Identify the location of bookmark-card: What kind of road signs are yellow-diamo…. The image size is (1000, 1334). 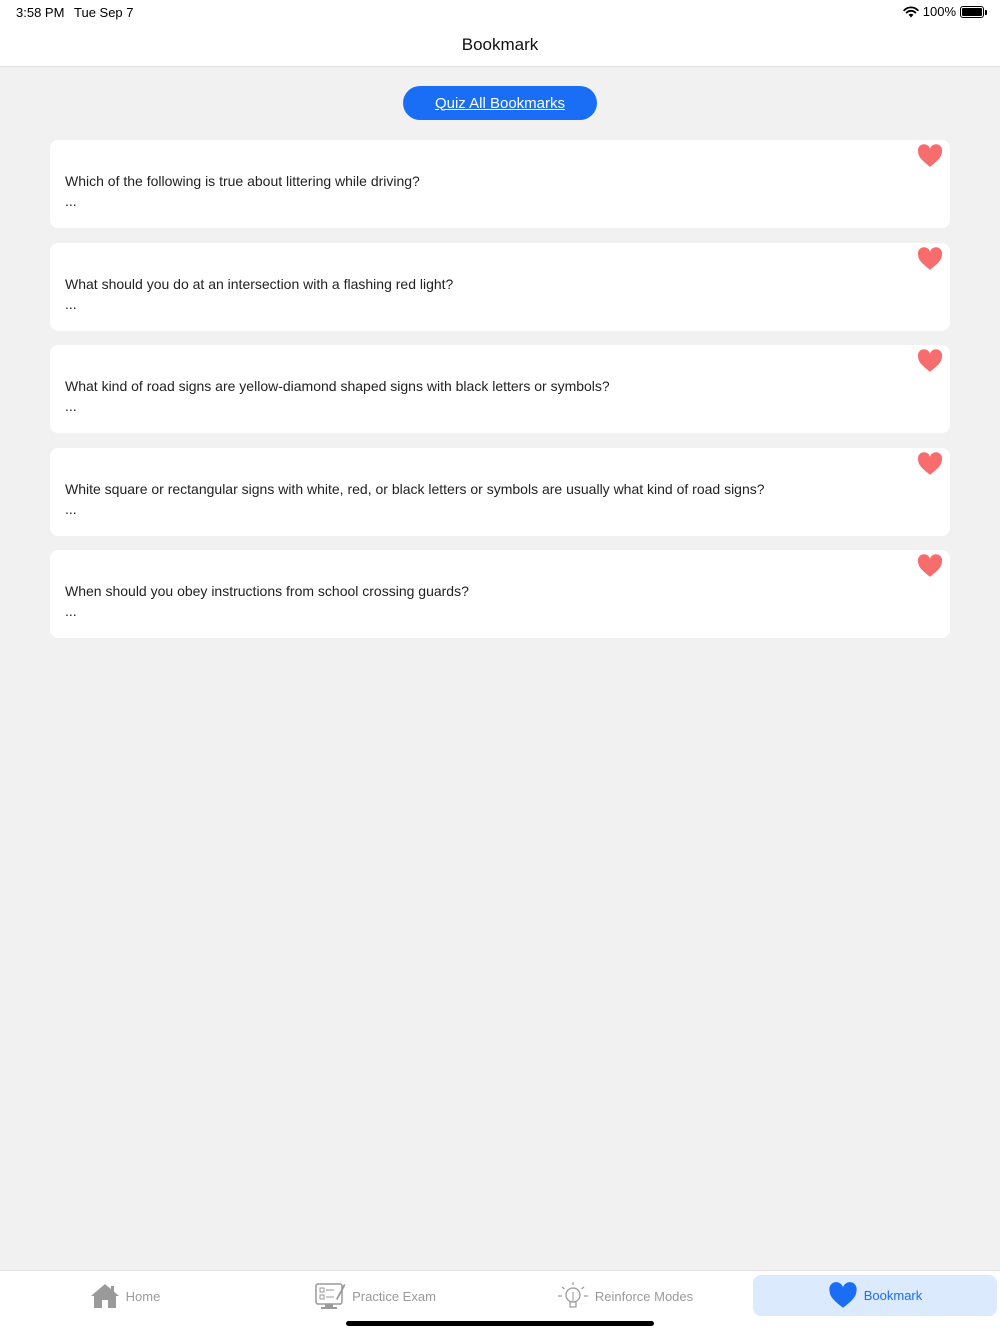
(500, 389).